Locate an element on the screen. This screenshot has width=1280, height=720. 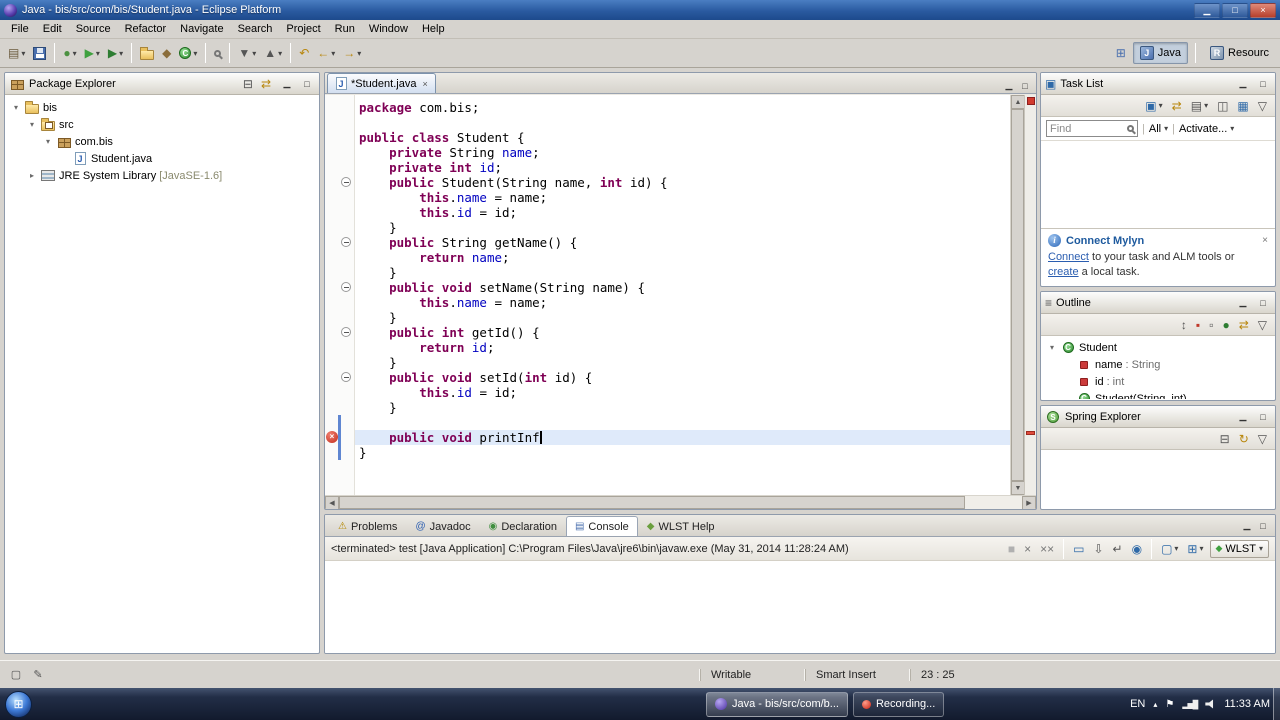
volume-icon is located at coordinates (1209, 704).